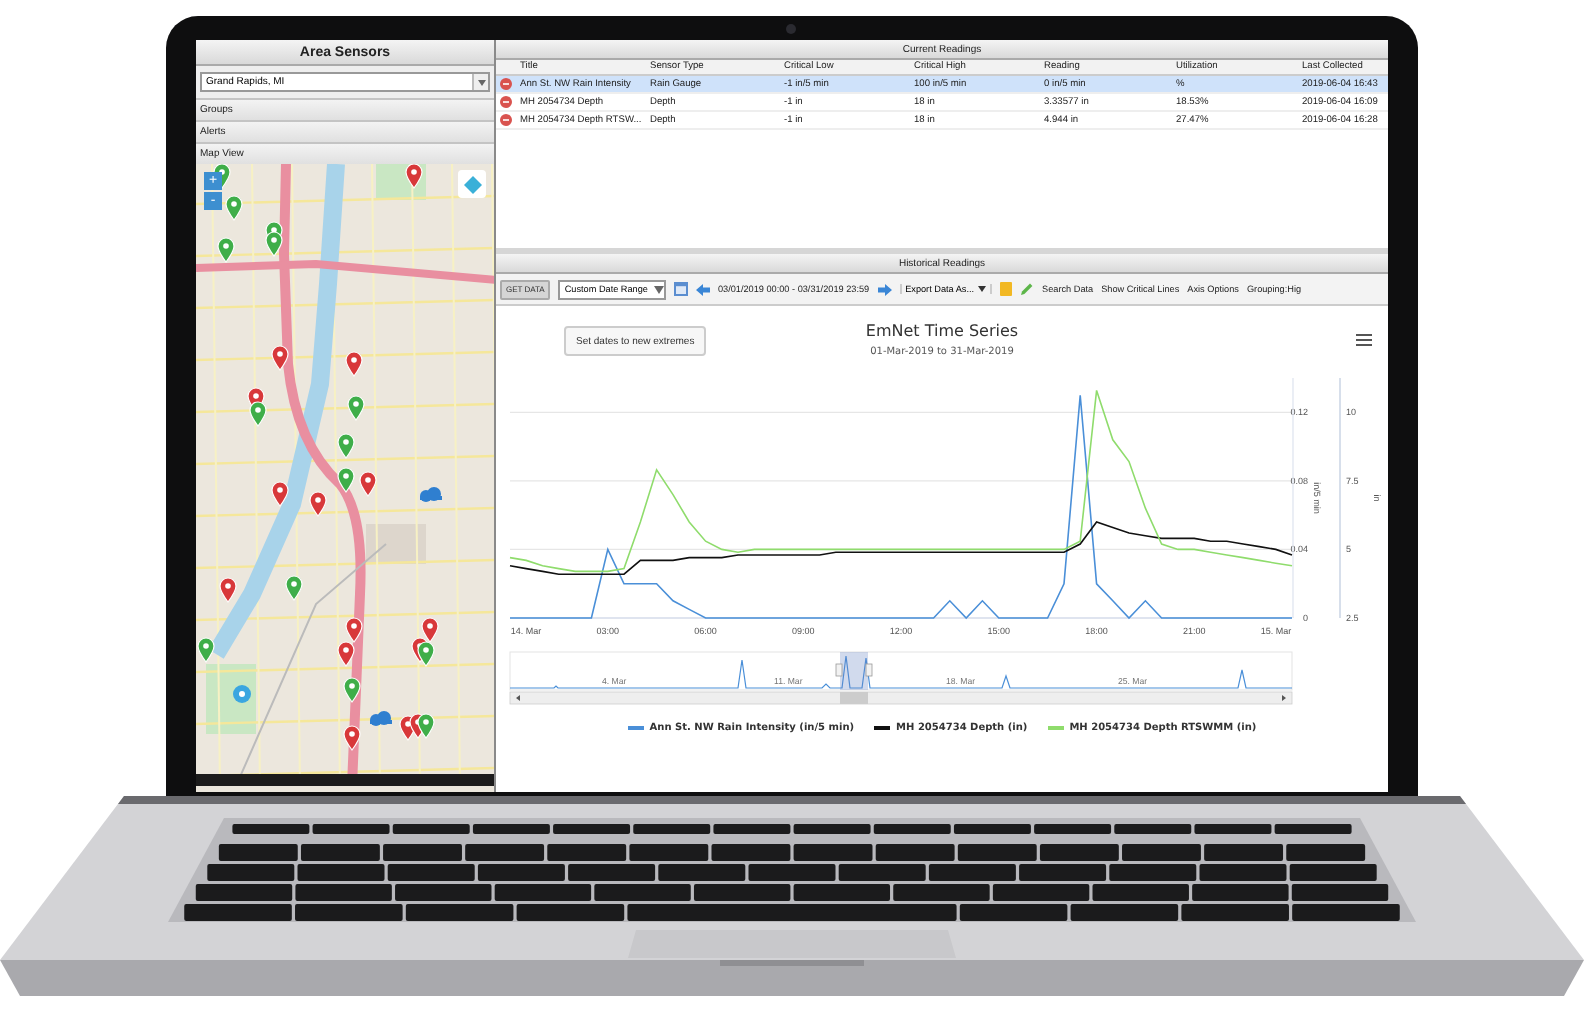 This screenshot has width=1584, height=1020. What do you see at coordinates (1364, 340) in the screenshot?
I see `menu-icon` at bounding box center [1364, 340].